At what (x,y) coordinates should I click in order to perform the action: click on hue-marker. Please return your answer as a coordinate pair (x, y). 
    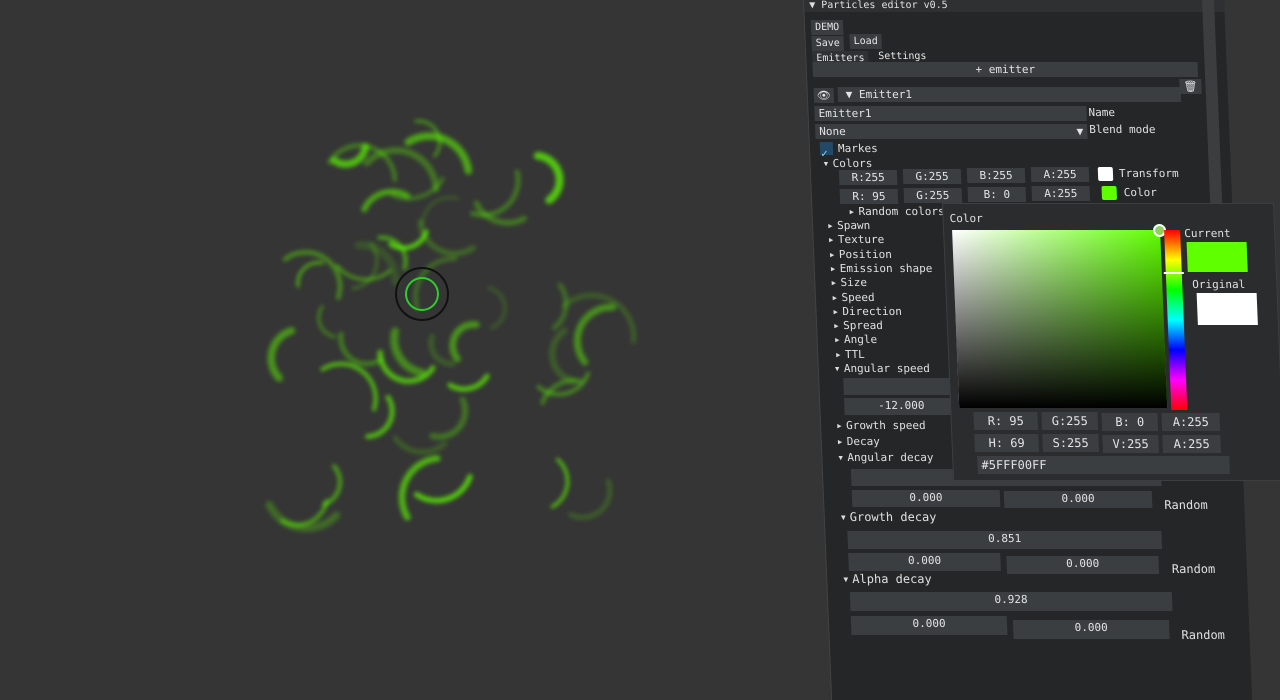
    Looking at the image, I should click on (1173, 273).